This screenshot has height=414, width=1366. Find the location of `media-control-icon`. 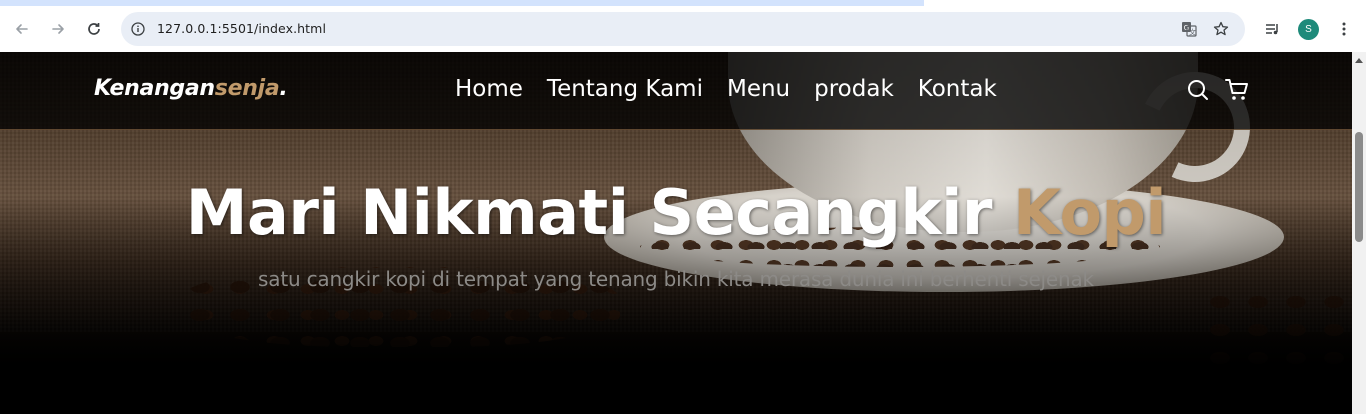

media-control-icon is located at coordinates (1272, 29).